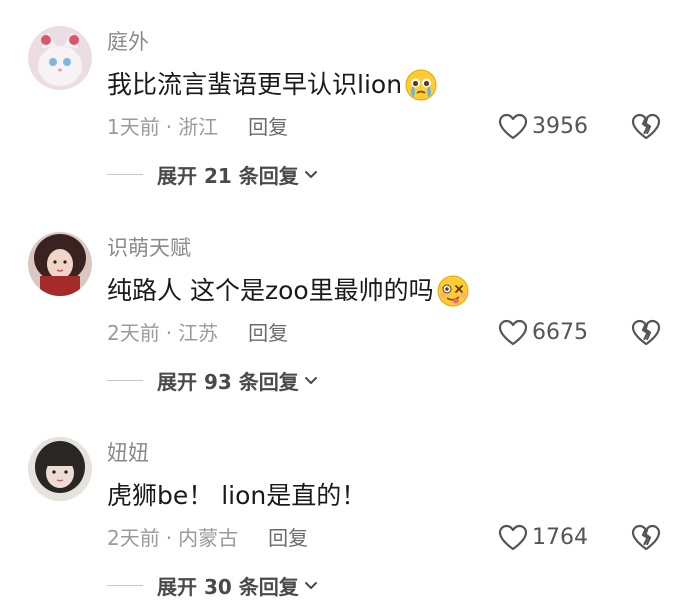 The height and width of the screenshot is (611, 690). I want to click on comment-text: 虎狮be！ lion是直的！, so click(236, 496).